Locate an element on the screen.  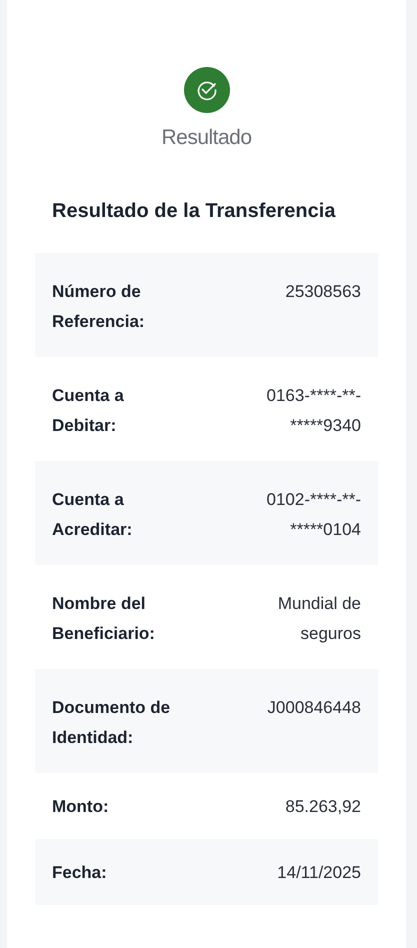
detail-label: Fecha: is located at coordinates (79, 873).